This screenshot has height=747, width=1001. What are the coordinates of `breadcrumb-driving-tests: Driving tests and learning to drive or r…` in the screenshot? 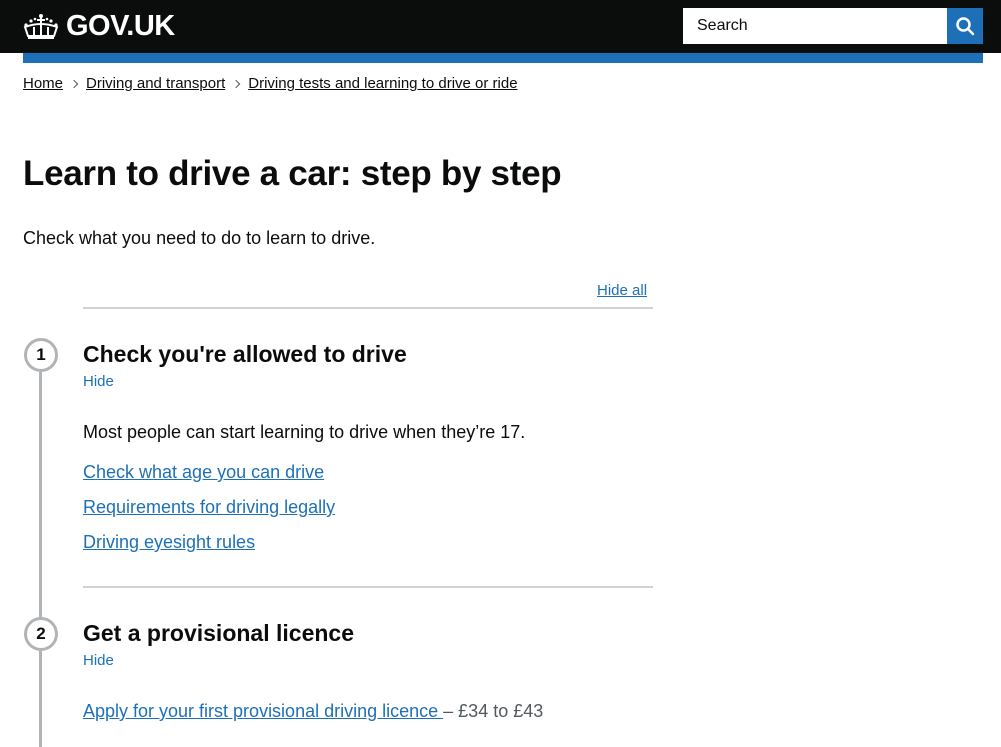 It's located at (382, 83).